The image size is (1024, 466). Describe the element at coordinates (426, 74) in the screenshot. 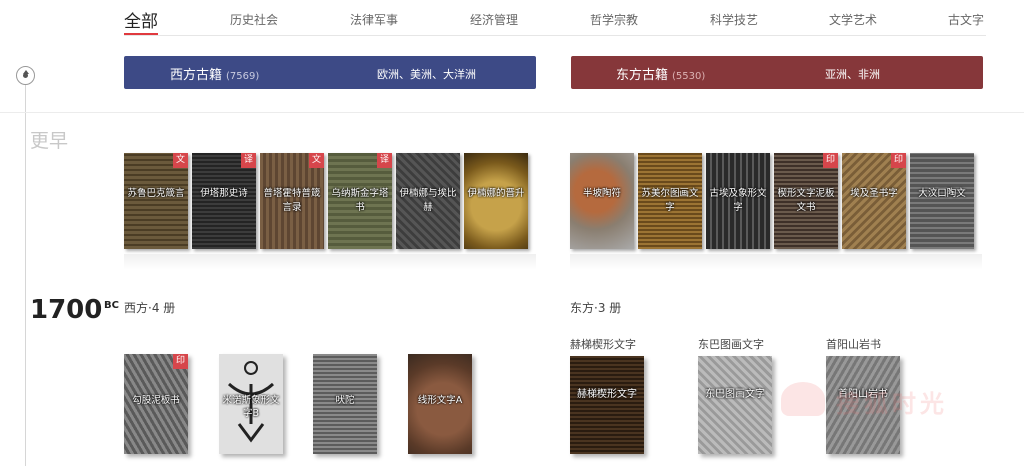

I see `west-banner-regions: 欧洲、美洲、大洋洲` at that location.